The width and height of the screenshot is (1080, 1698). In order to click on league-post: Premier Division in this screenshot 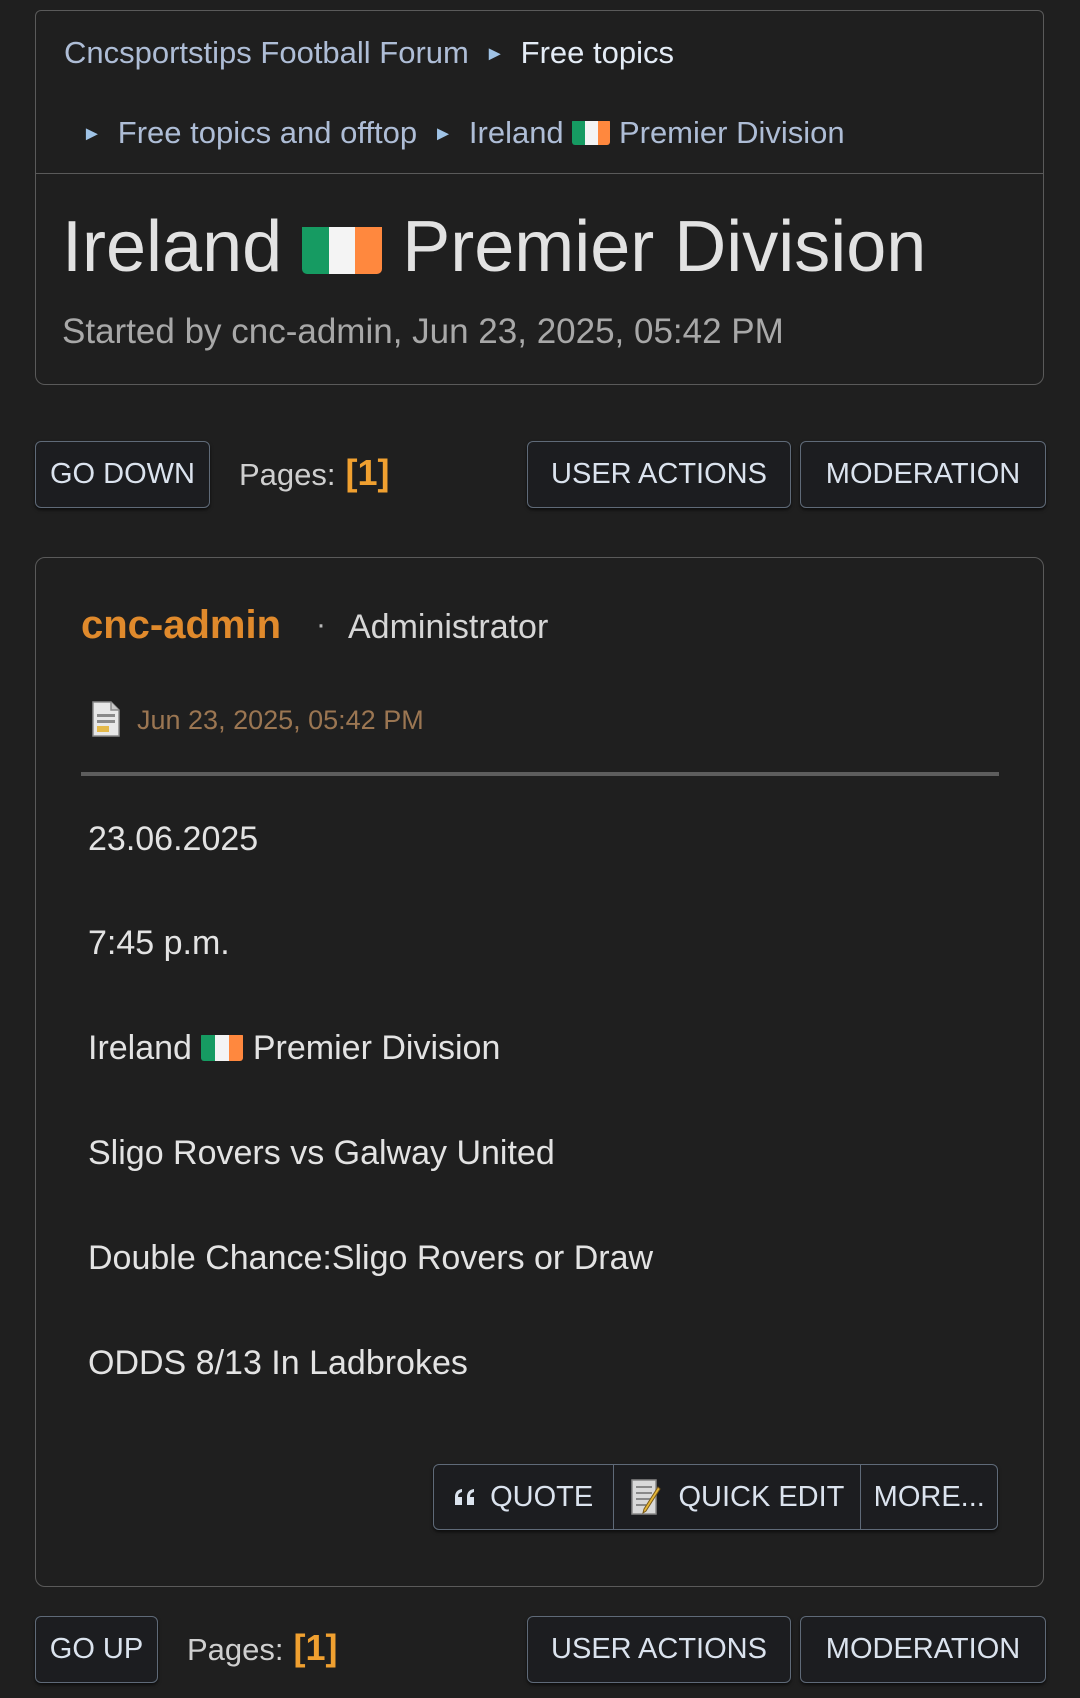, I will do `click(376, 1048)`.